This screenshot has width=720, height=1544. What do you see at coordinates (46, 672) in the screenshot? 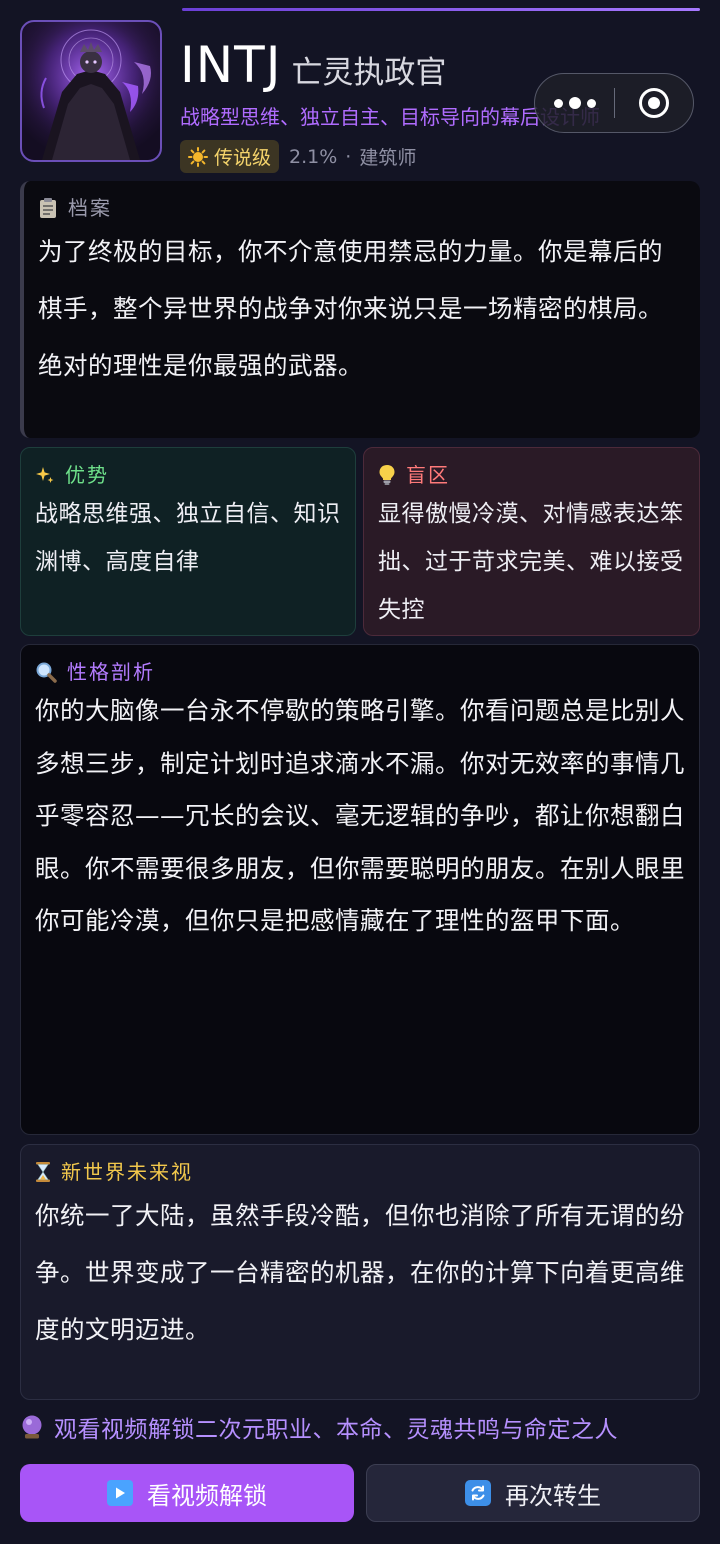
I see `magnifier-icon` at bounding box center [46, 672].